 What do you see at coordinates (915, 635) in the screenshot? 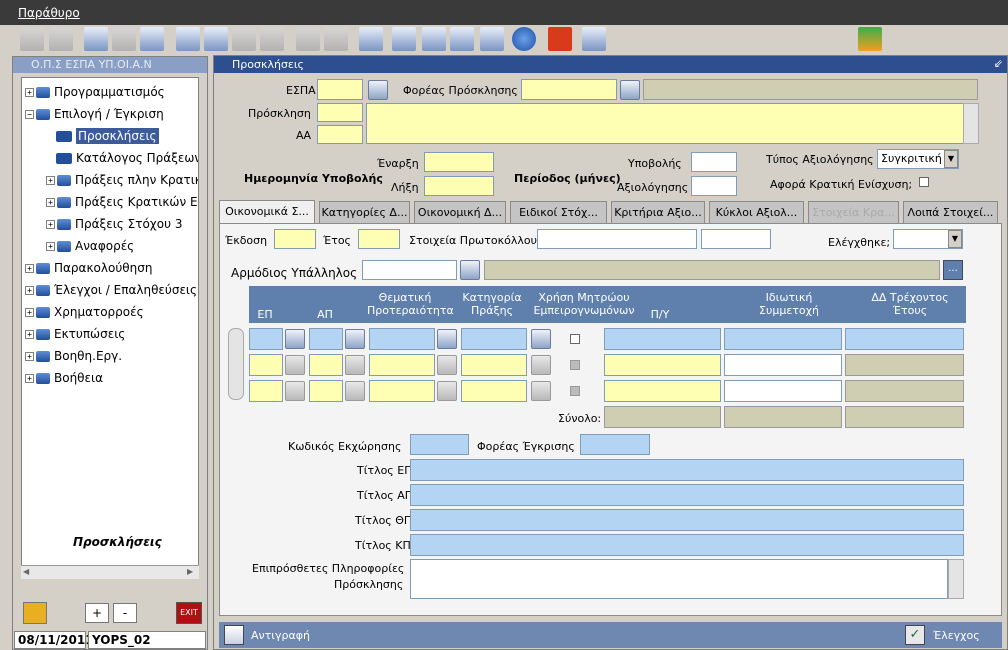
I see `check-icon: ✓` at bounding box center [915, 635].